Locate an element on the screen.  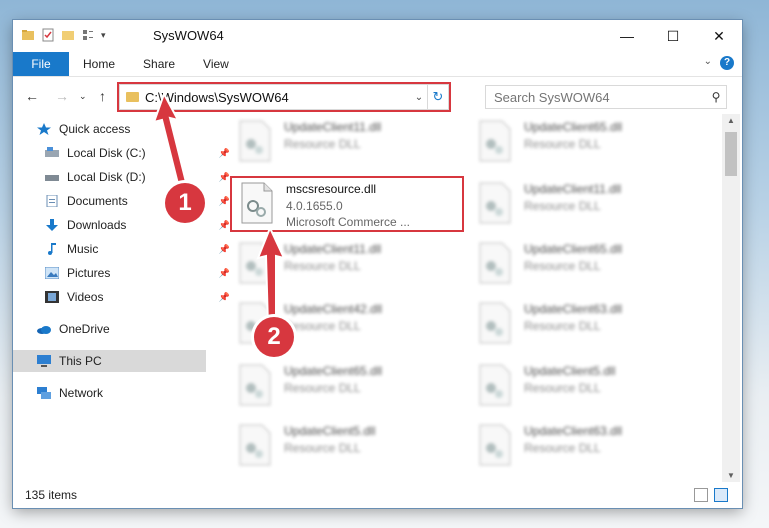
up-arrow-icon: ↑ is located at coordinates (102, 96).